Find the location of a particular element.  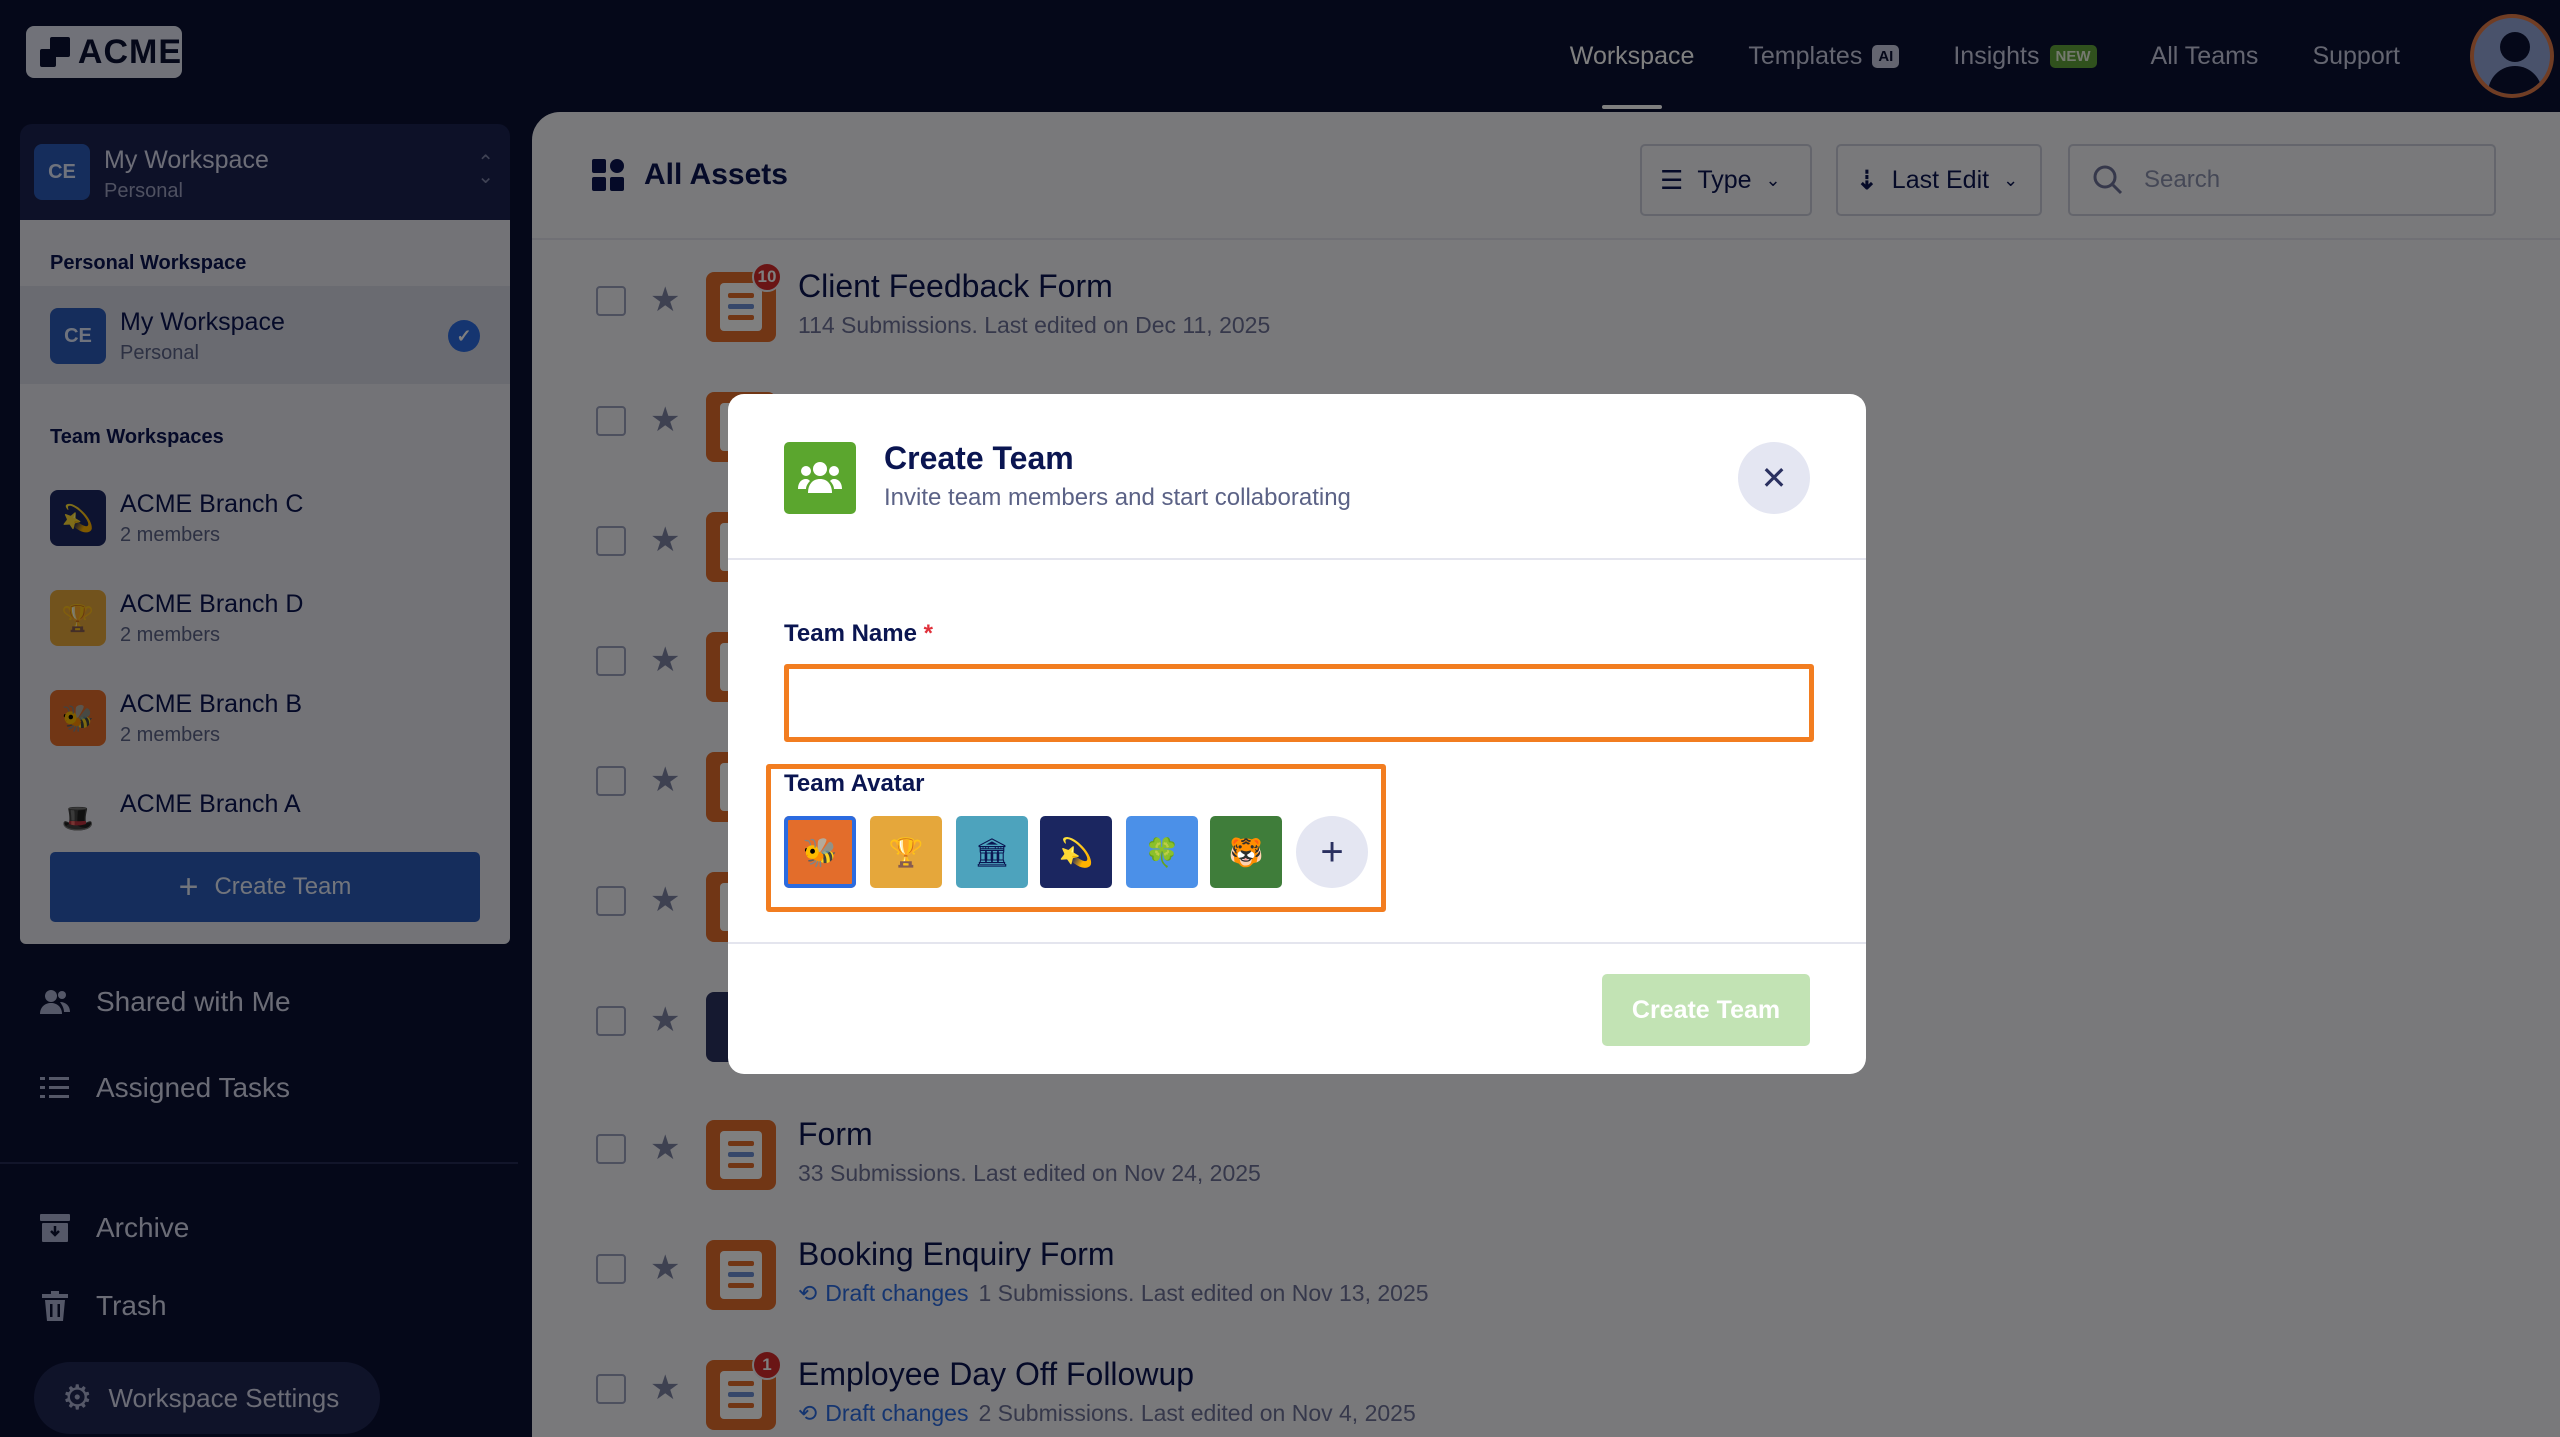

team-icon is located at coordinates (820, 478).